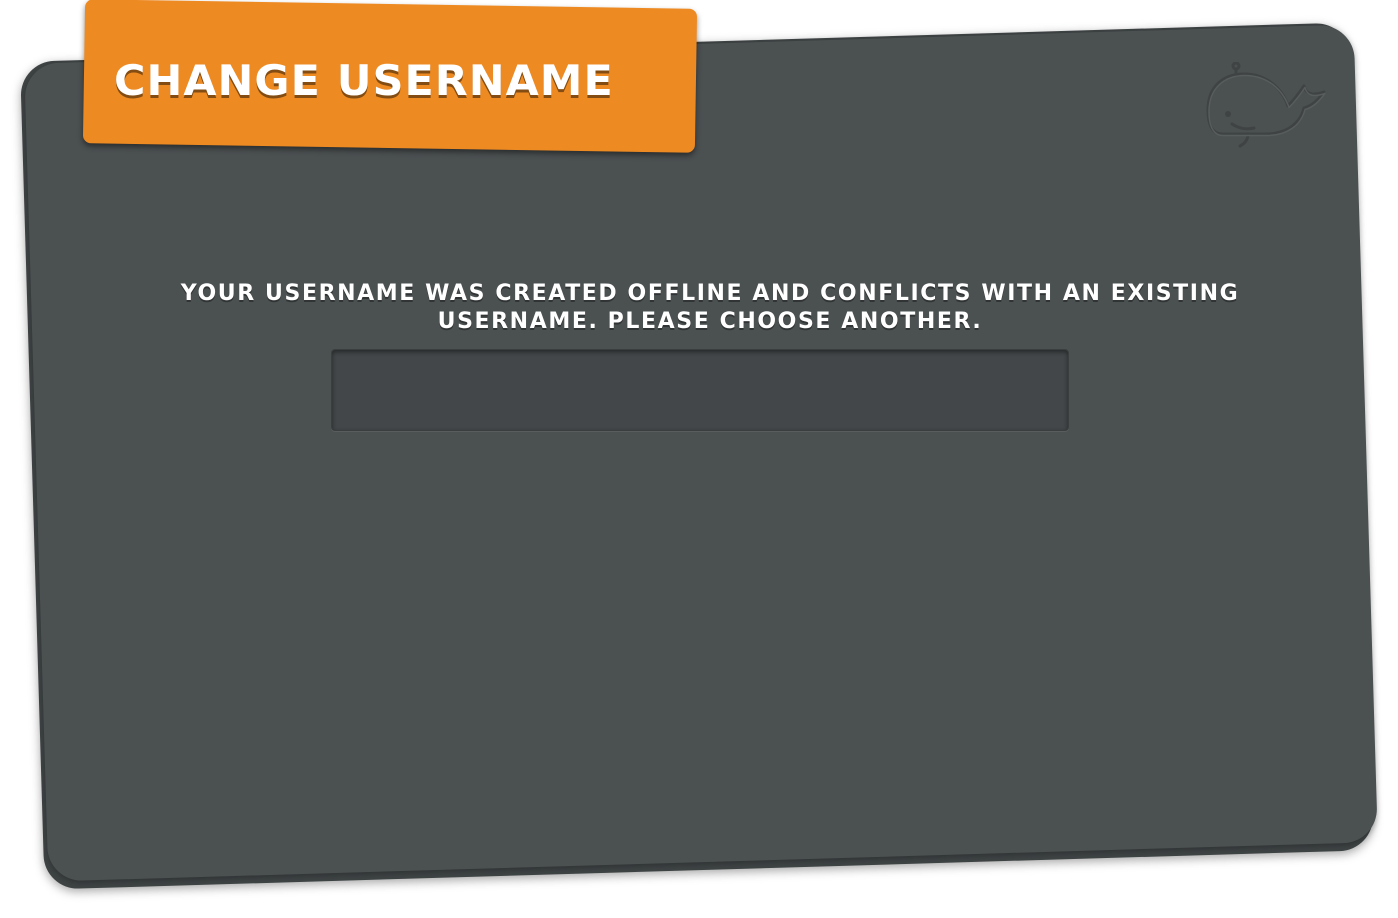 Image resolution: width=1398 pixels, height=918 pixels. I want to click on dialog-title: CHANGE USERNAME, so click(364, 80).